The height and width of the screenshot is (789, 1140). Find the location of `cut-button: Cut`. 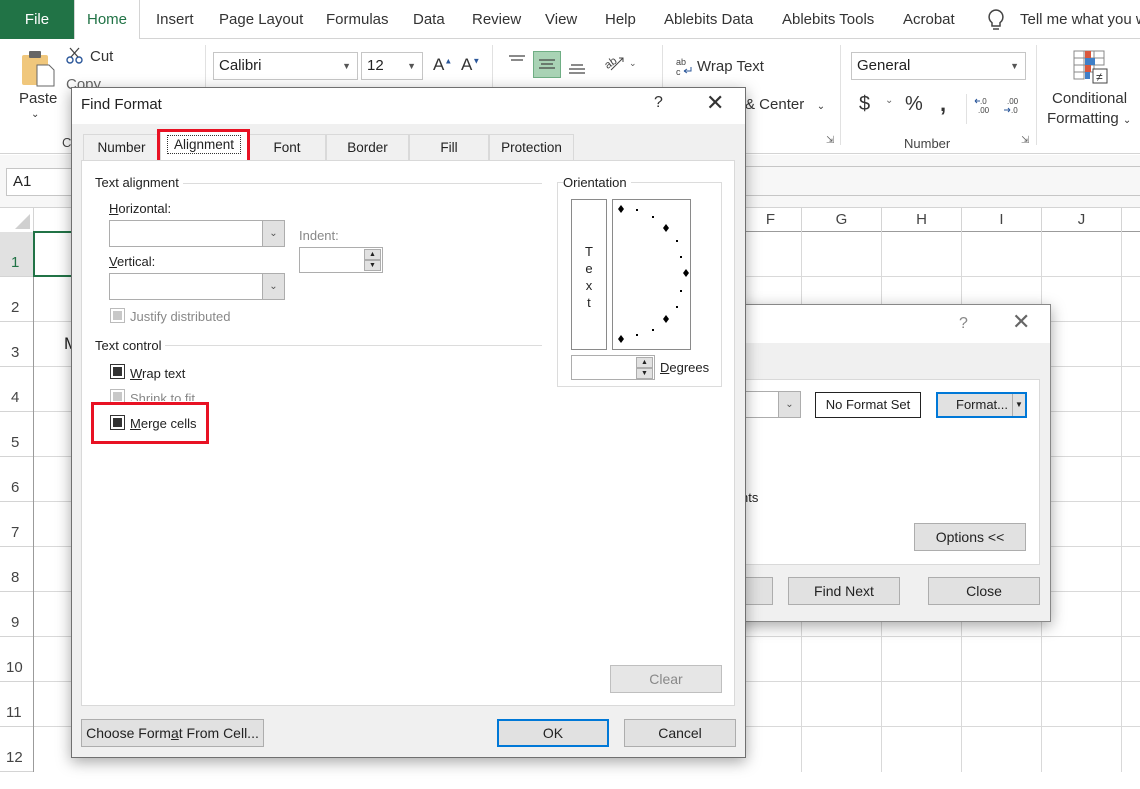

cut-button: Cut is located at coordinates (101, 56).